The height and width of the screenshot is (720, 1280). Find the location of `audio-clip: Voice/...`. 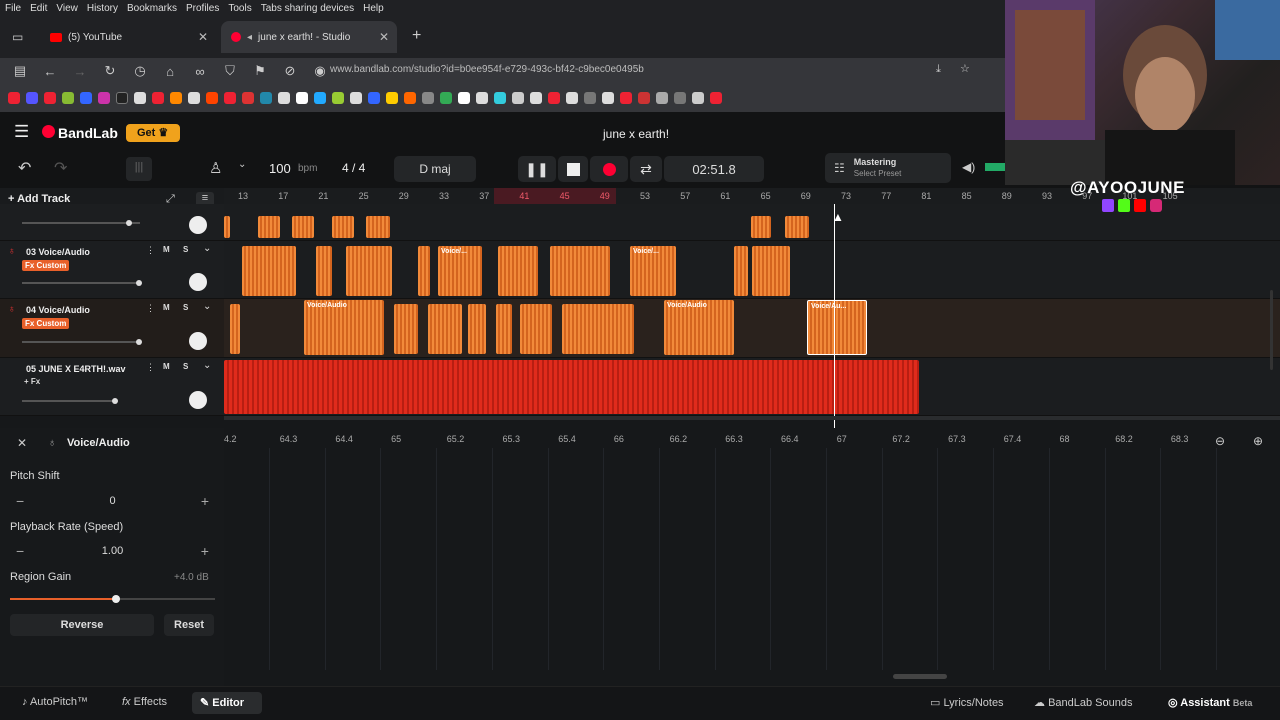

audio-clip: Voice/... is located at coordinates (653, 271).